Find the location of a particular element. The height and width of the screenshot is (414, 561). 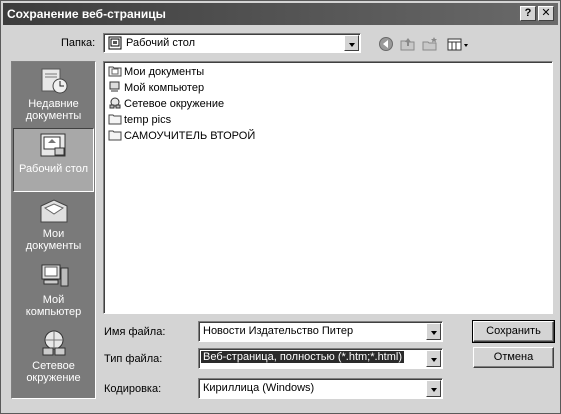

list-item: temp pics is located at coordinates (139, 121).